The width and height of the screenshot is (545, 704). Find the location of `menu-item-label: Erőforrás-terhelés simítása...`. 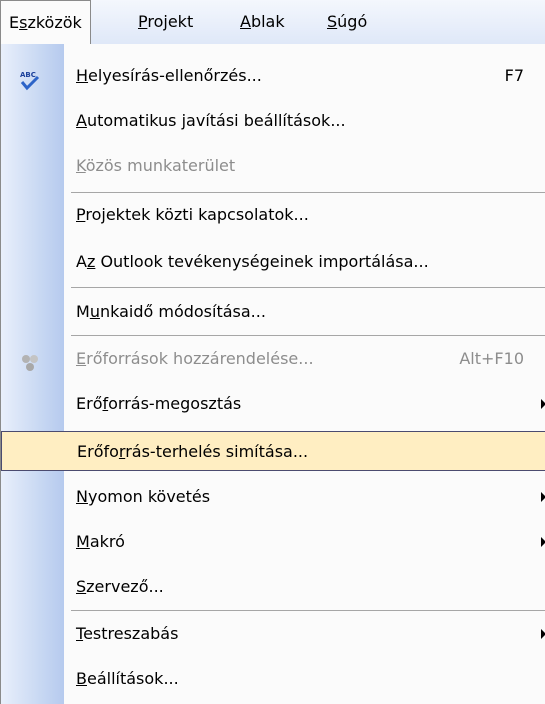

menu-item-label: Erőforrás-terhelés simítása... is located at coordinates (193, 451).